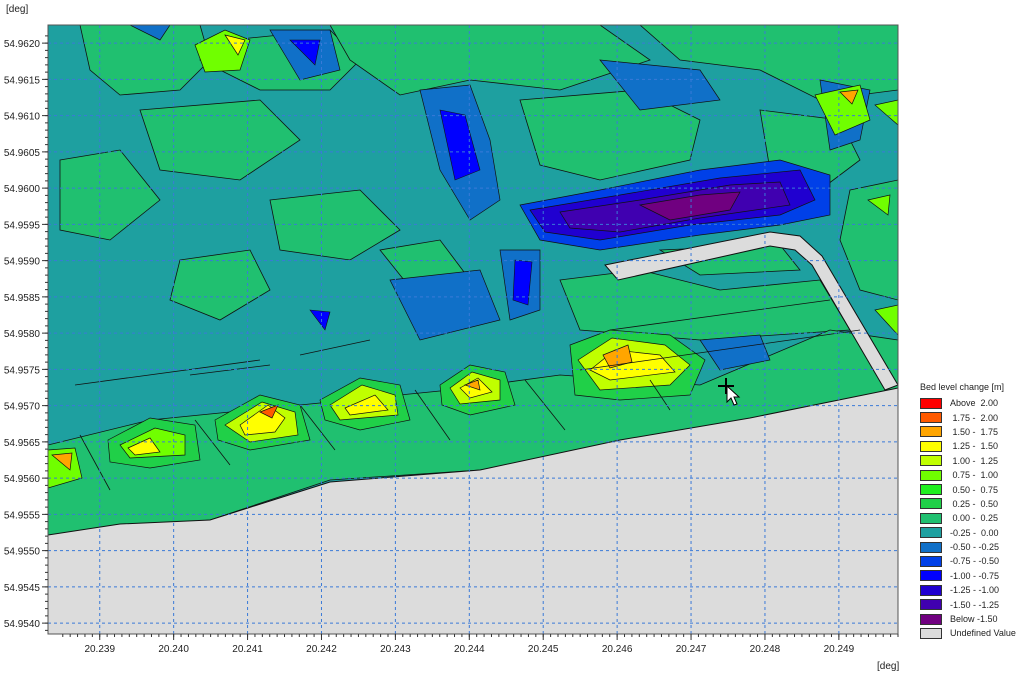 This screenshot has width=1023, height=680. What do you see at coordinates (22, 117) in the screenshot?
I see `y-tick-label: 54.9610` at bounding box center [22, 117].